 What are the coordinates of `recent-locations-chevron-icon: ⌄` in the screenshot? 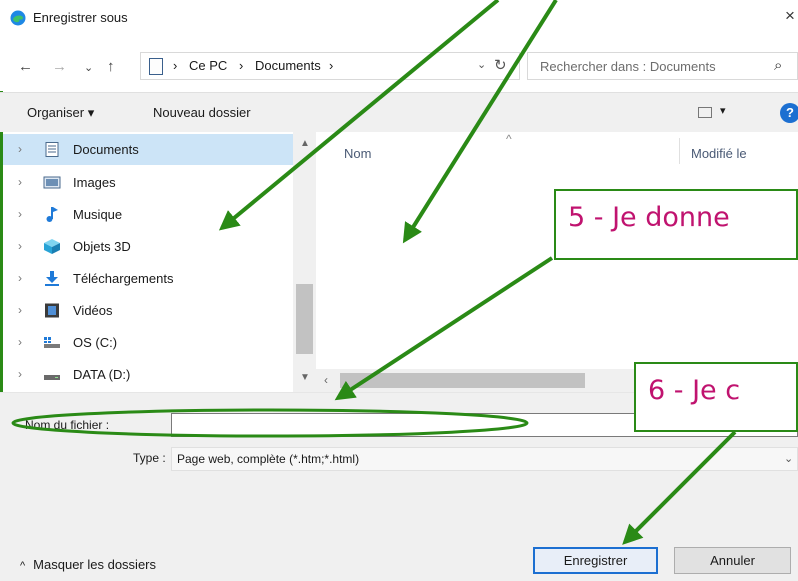 It's located at (88, 67).